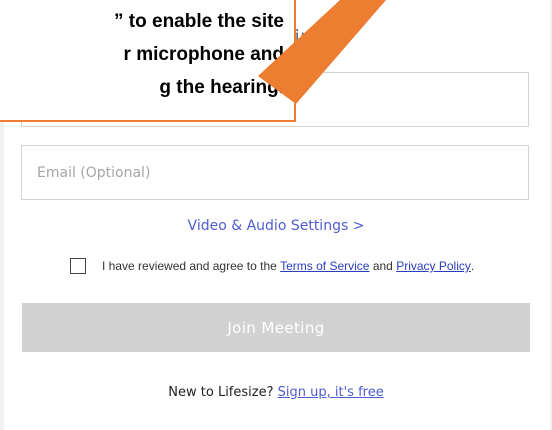  What do you see at coordinates (472, 266) in the screenshot?
I see `agree-suffix-text: .` at bounding box center [472, 266].